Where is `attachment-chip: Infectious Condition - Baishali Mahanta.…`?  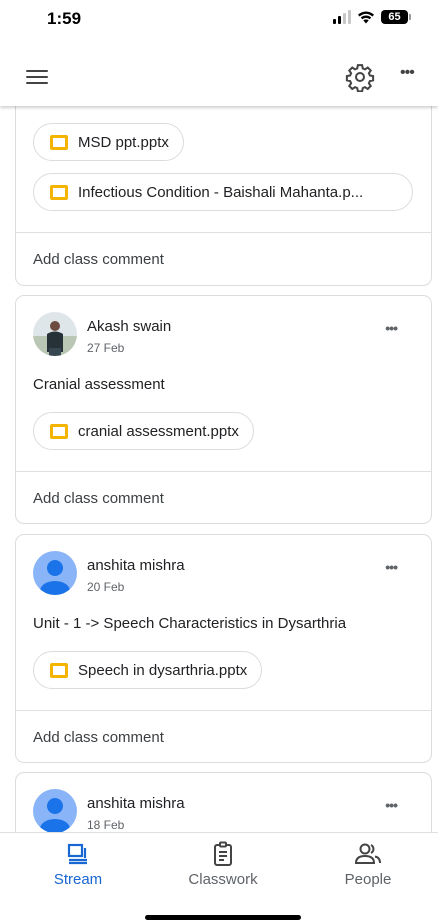
attachment-chip: Infectious Condition - Baishali Mahanta.… is located at coordinates (223, 192).